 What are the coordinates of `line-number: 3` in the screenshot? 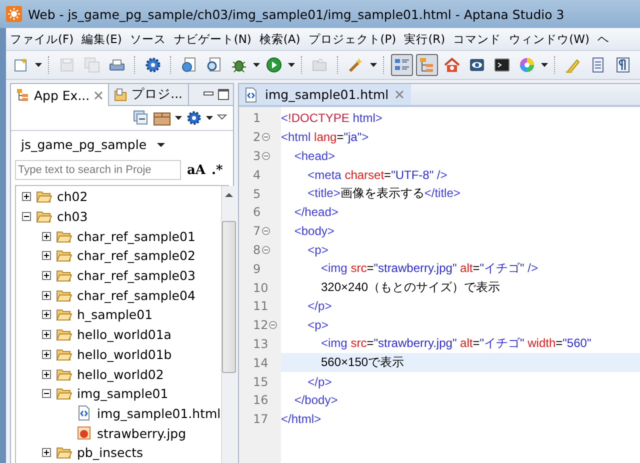 It's located at (257, 155).